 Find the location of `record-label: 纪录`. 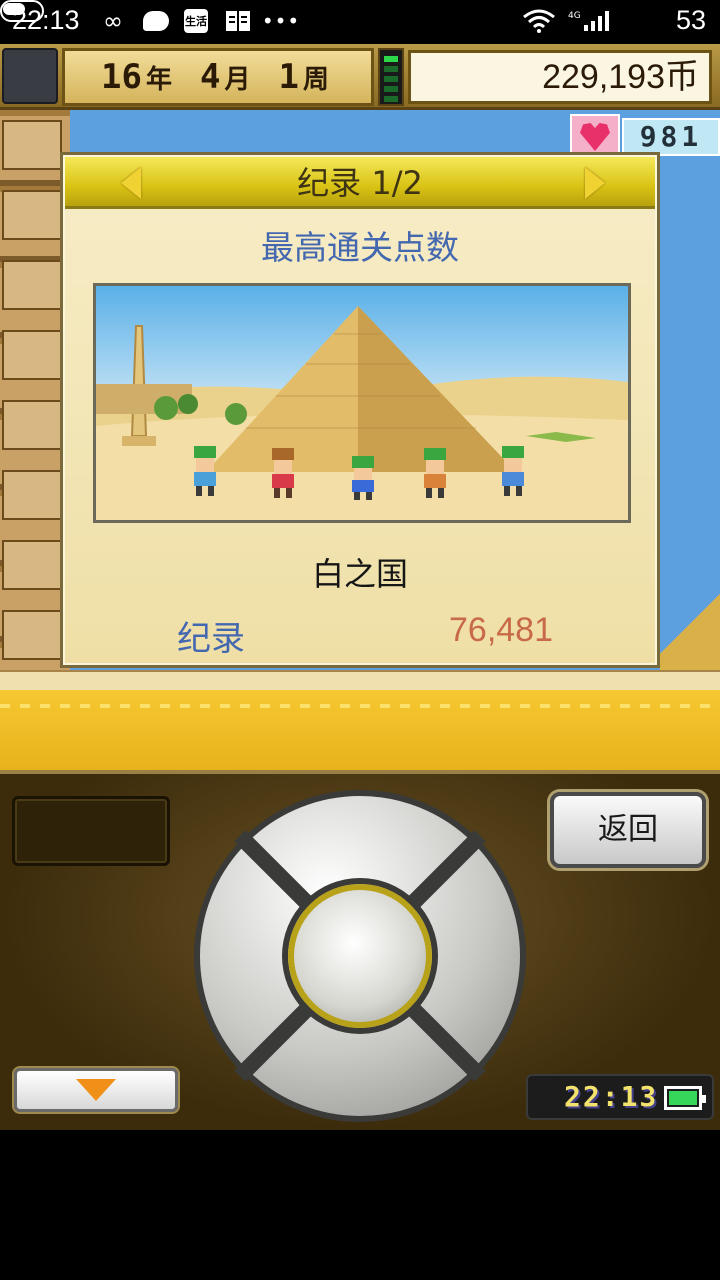

record-label: 纪录 is located at coordinates (211, 639).